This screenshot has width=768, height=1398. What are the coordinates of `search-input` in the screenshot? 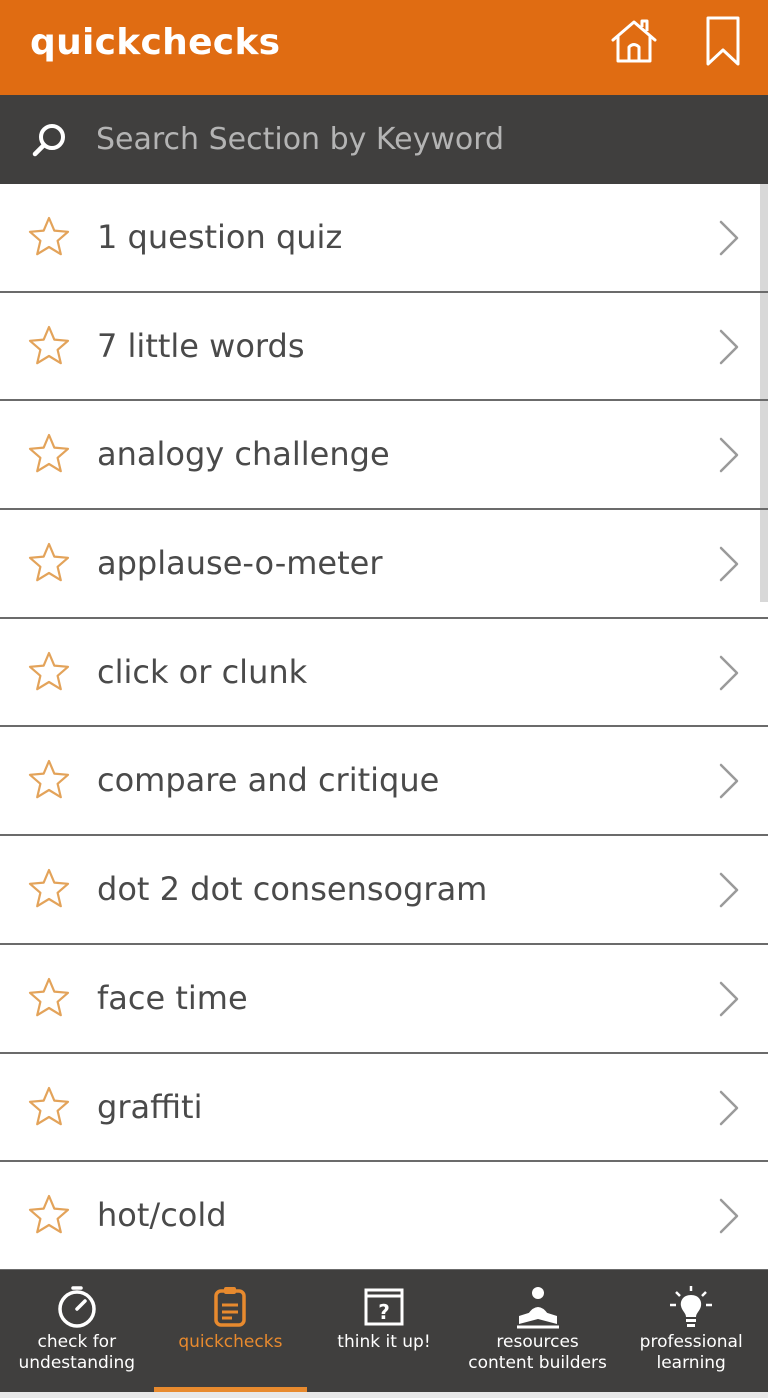 It's located at (416, 139).